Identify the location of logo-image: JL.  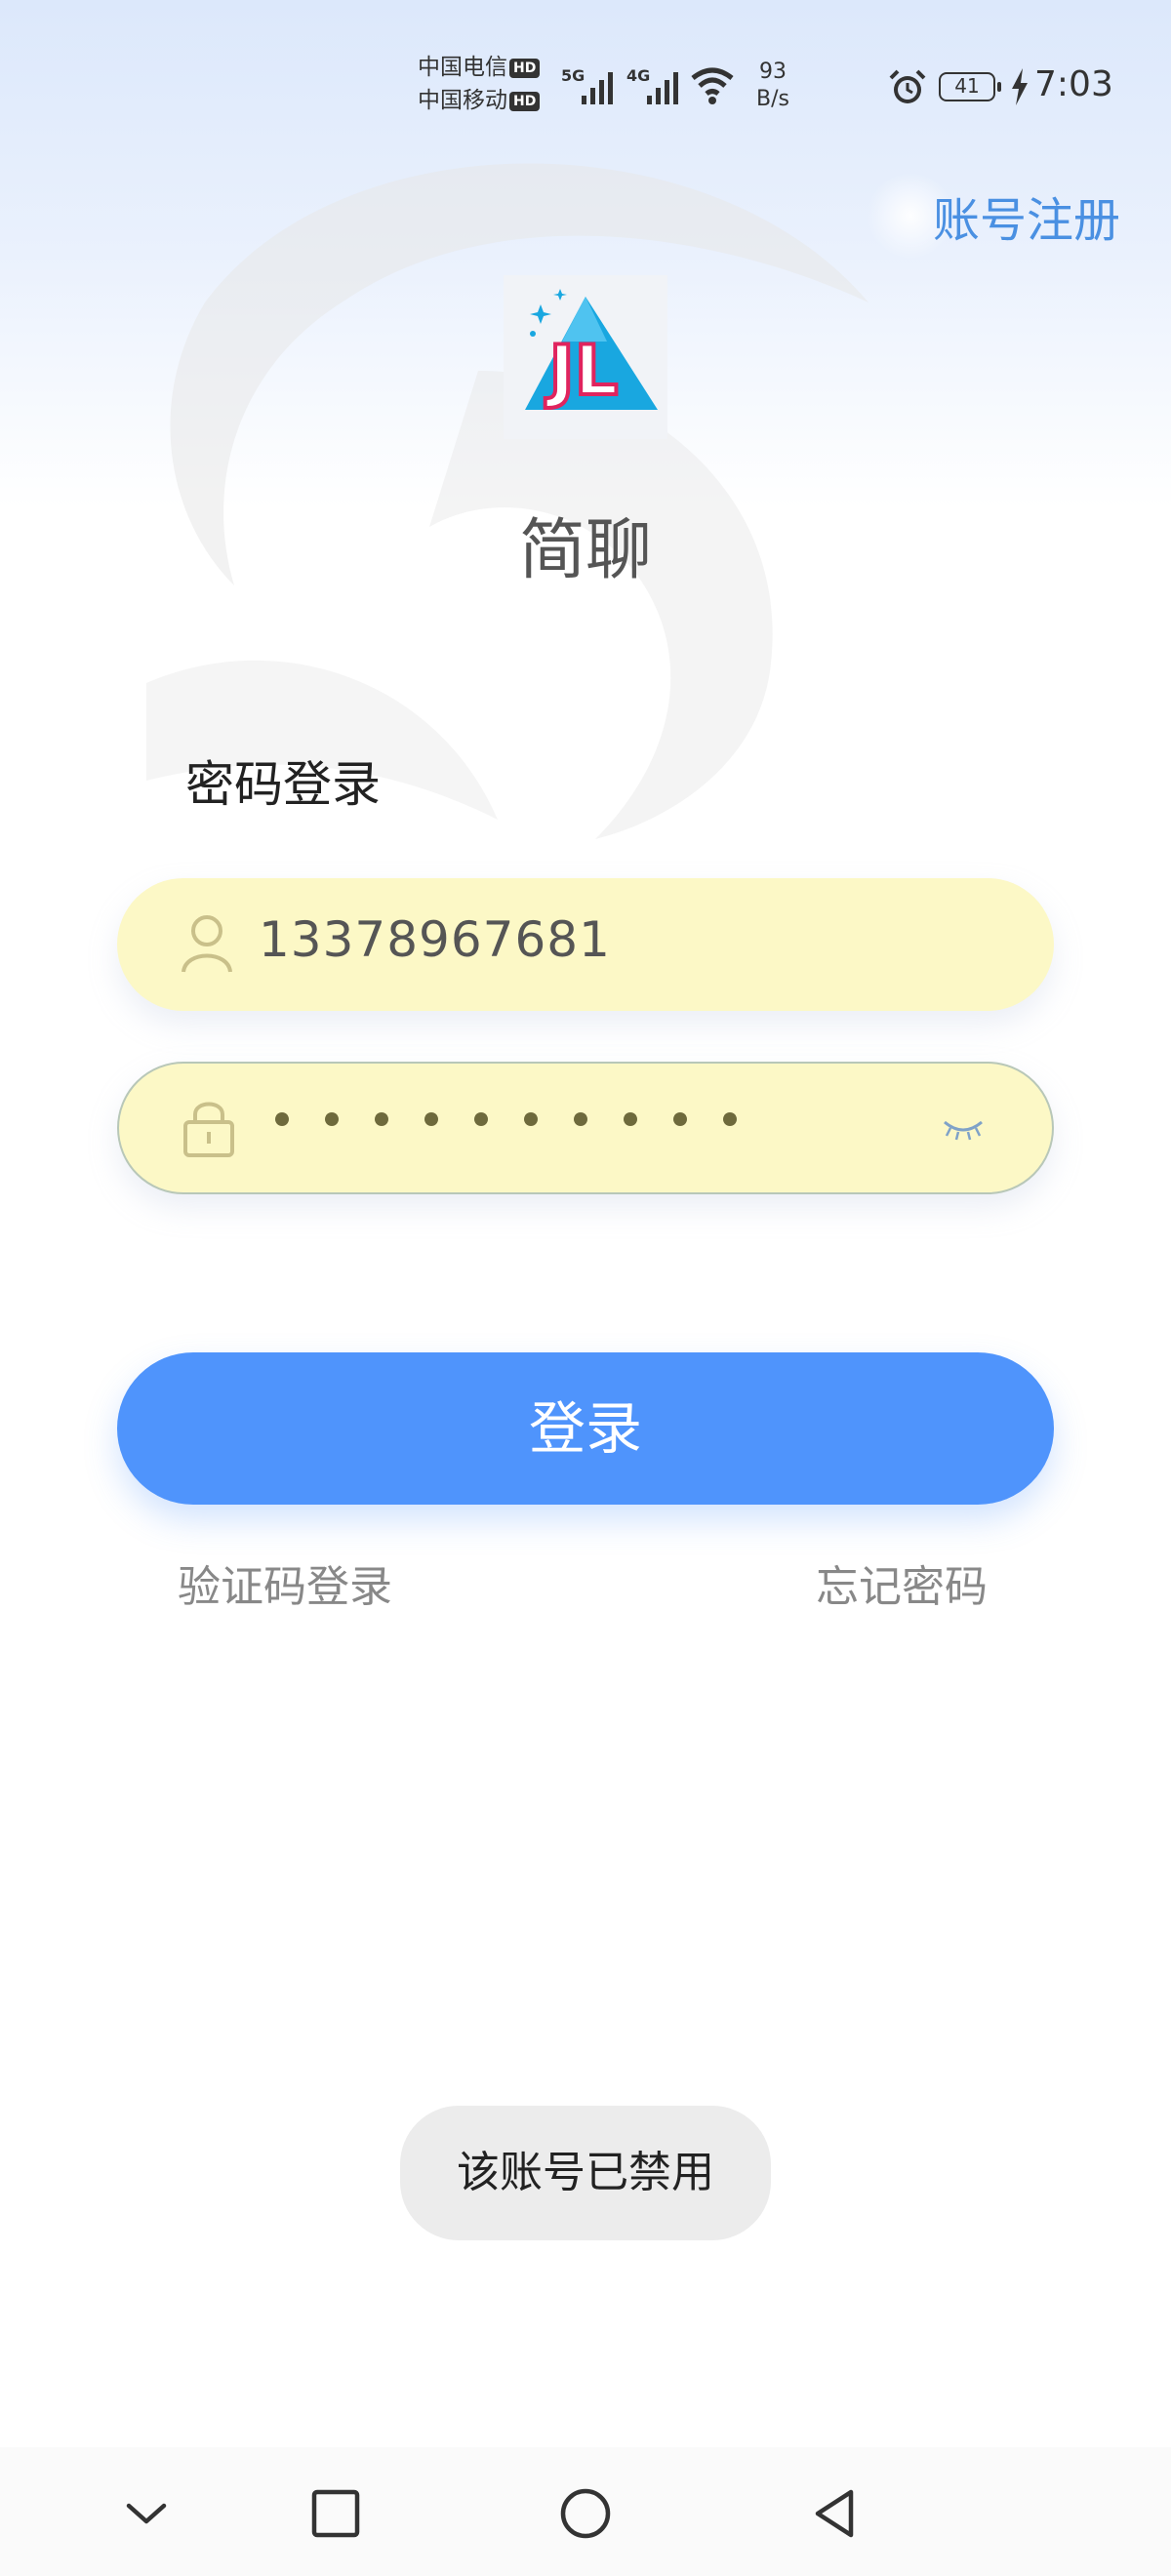
(591, 351).